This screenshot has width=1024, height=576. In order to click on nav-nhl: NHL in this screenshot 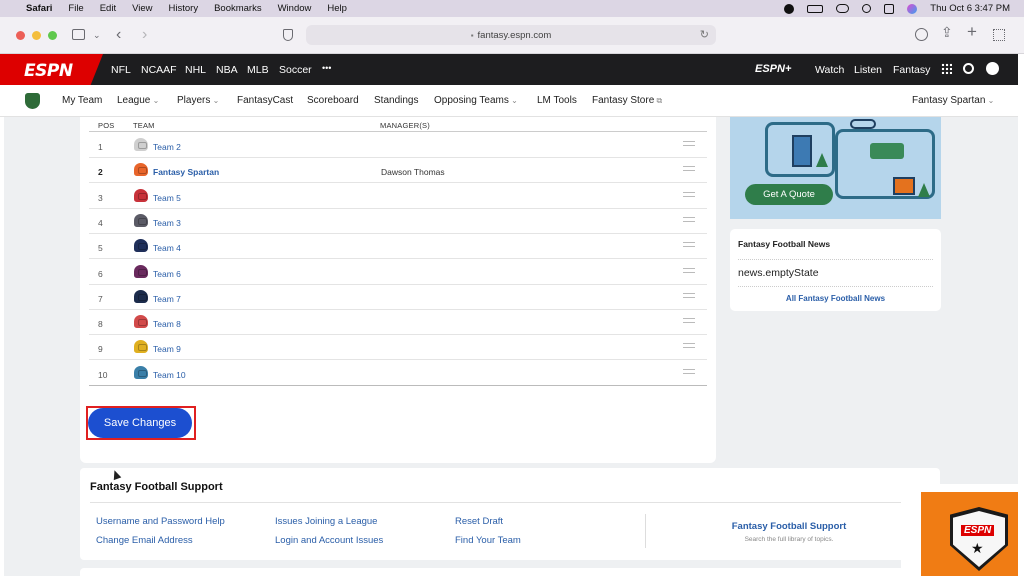, I will do `click(195, 70)`.